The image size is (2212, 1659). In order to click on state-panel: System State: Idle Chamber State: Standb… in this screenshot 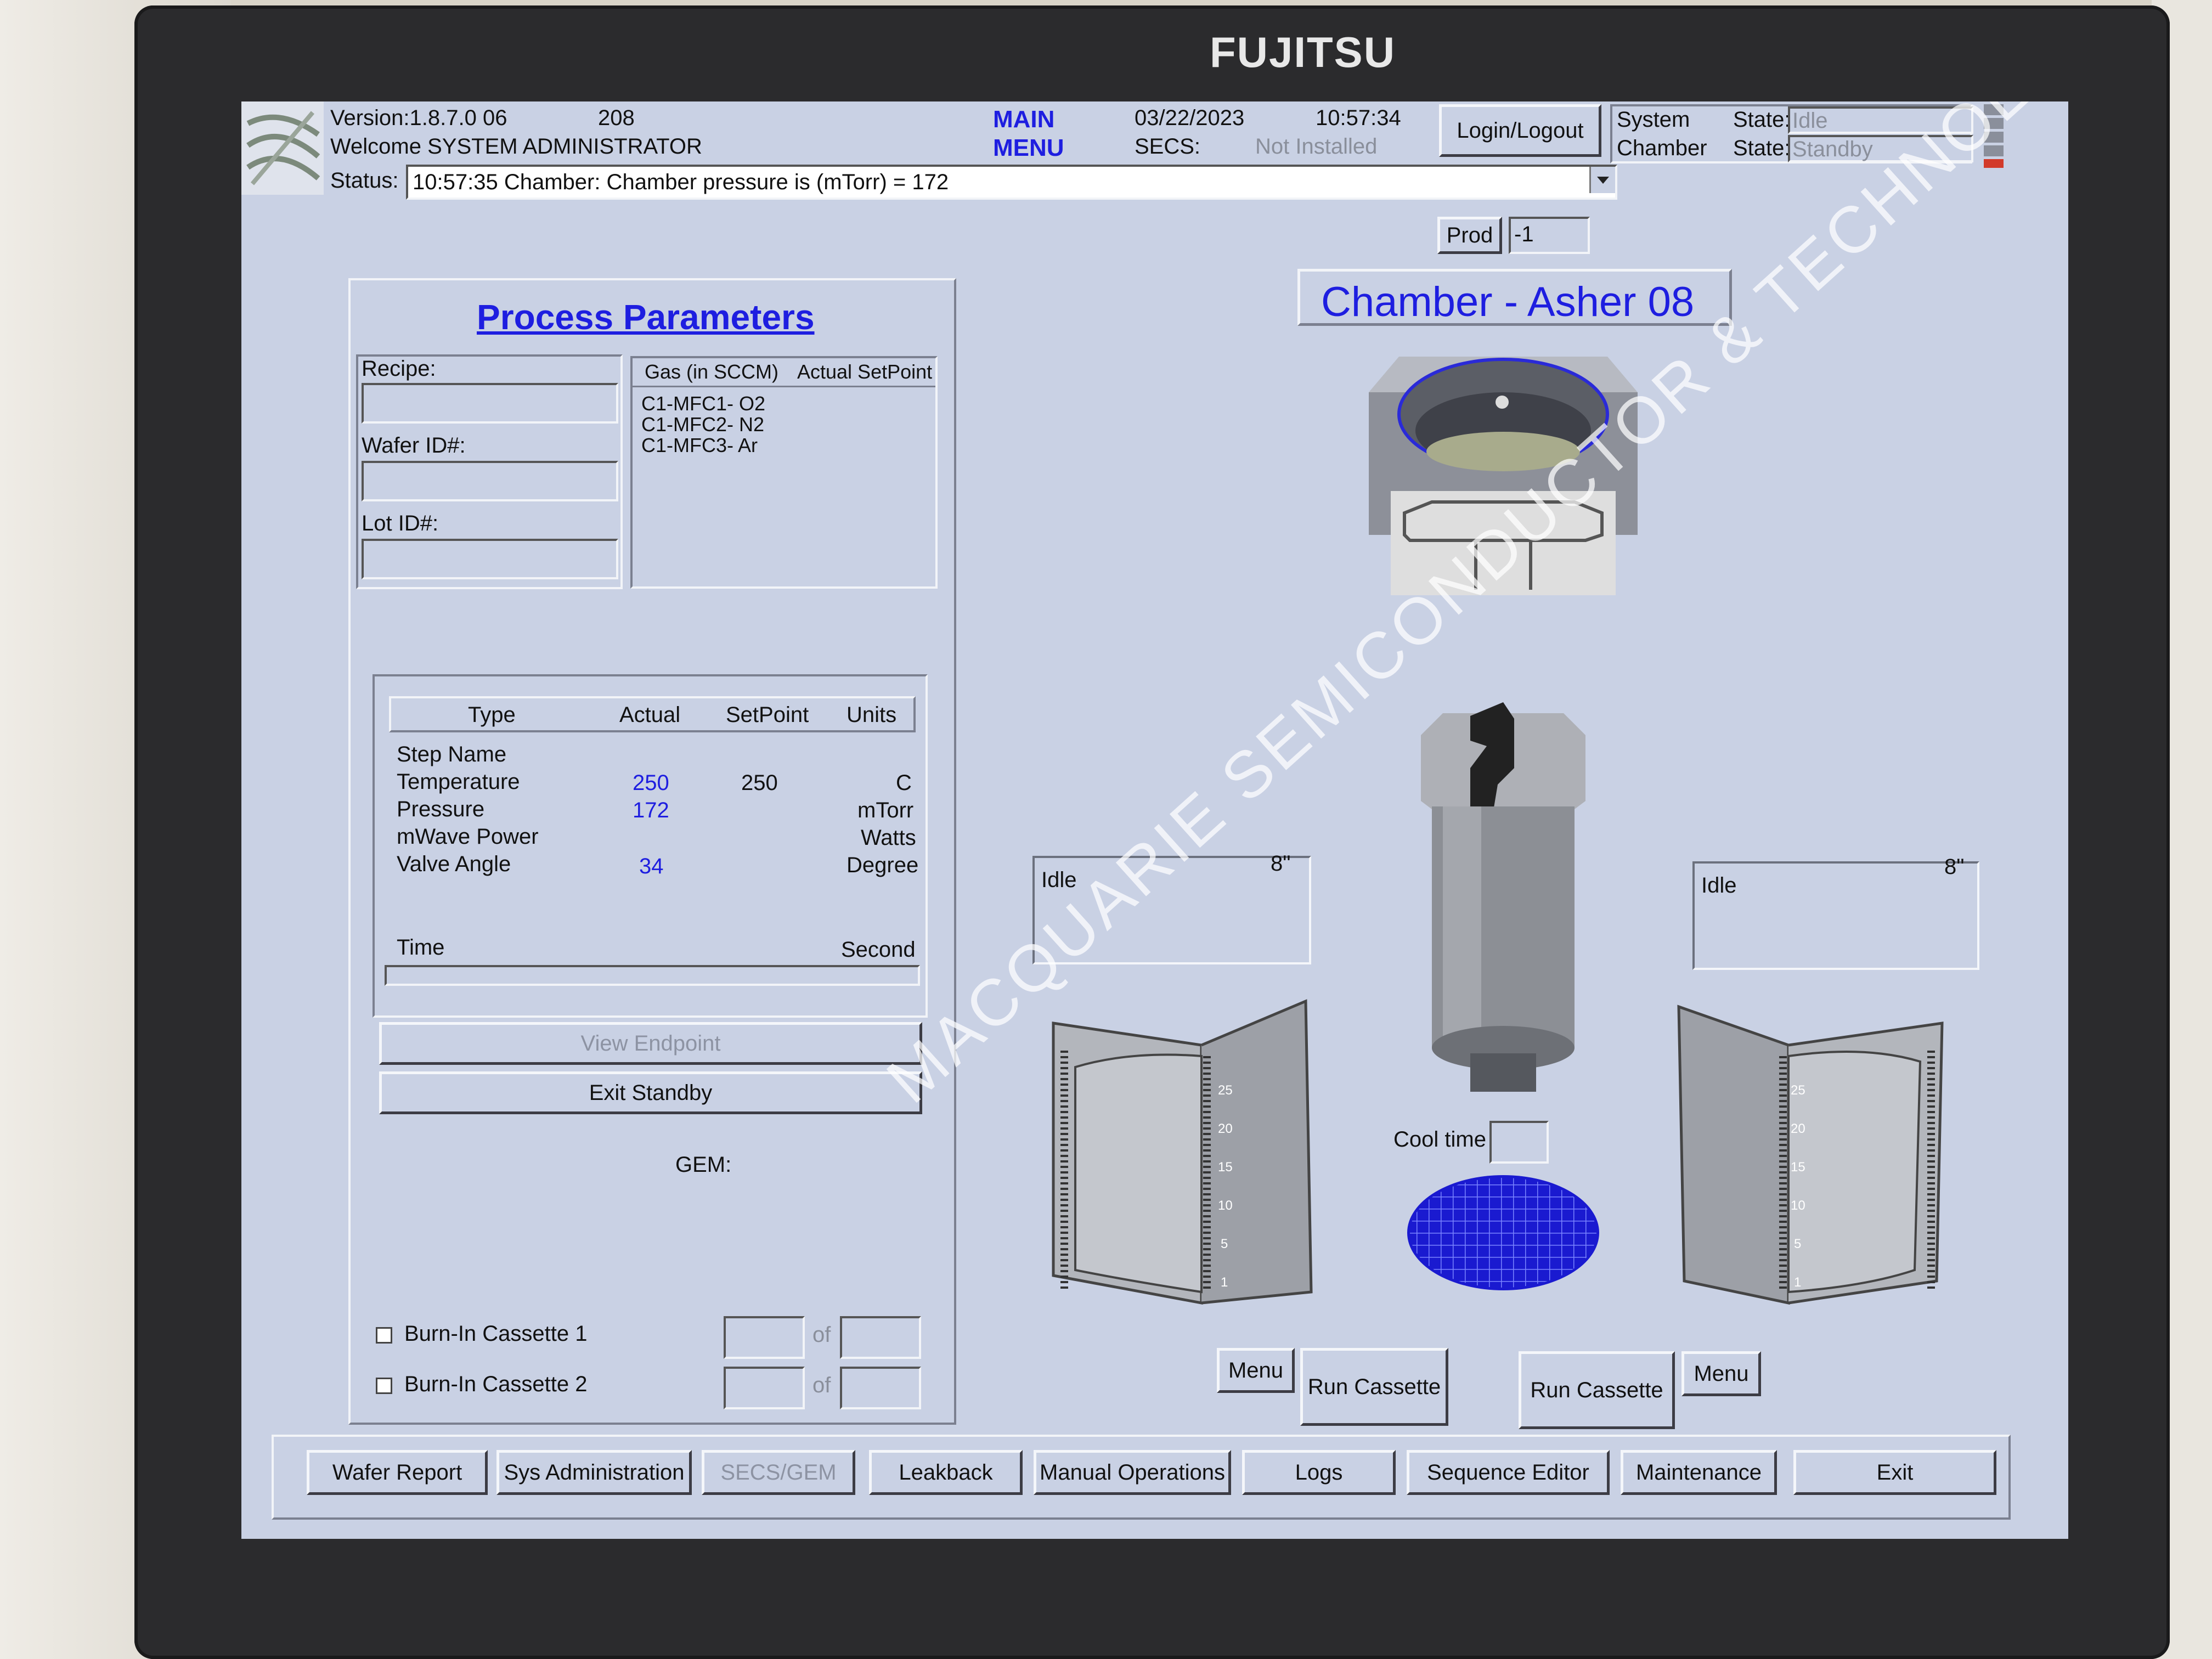, I will do `click(1792, 133)`.